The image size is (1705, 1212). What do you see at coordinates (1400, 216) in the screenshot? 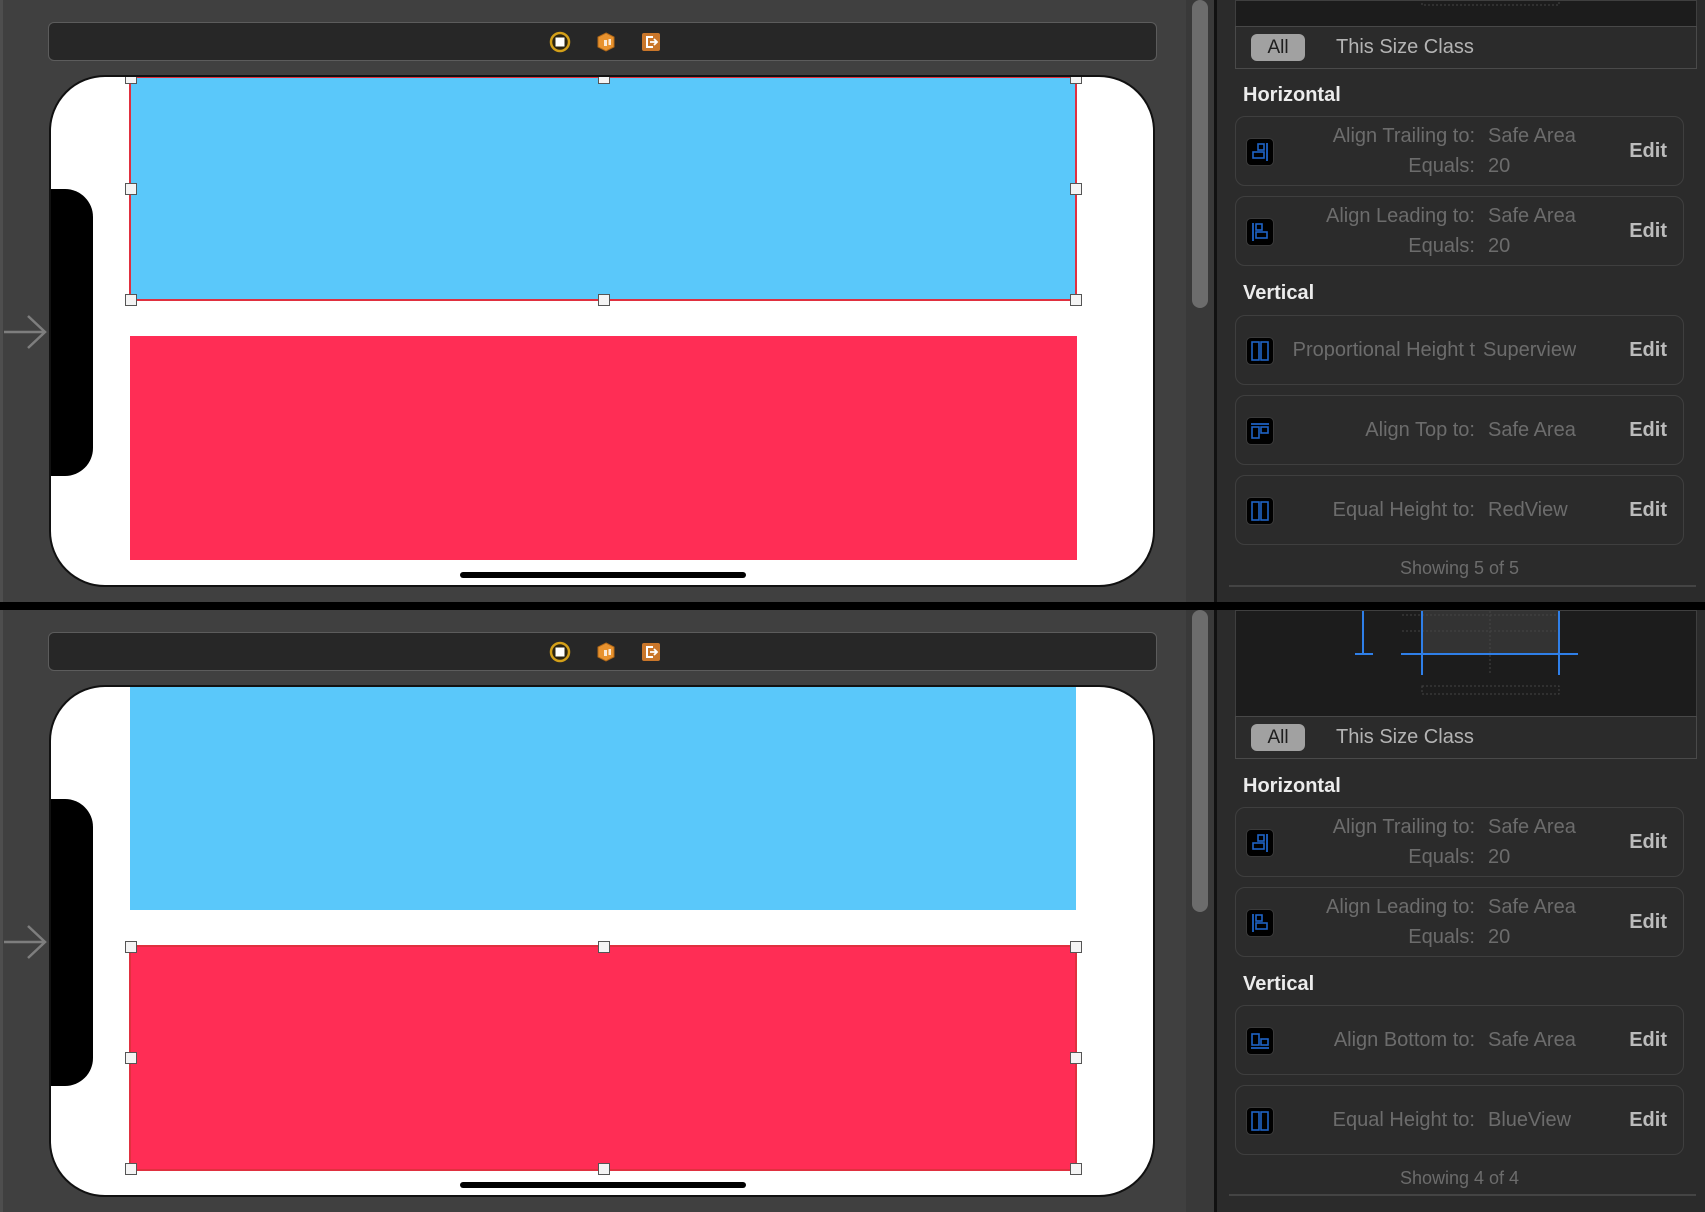
I see `constraint-label: Align Leading to:` at bounding box center [1400, 216].